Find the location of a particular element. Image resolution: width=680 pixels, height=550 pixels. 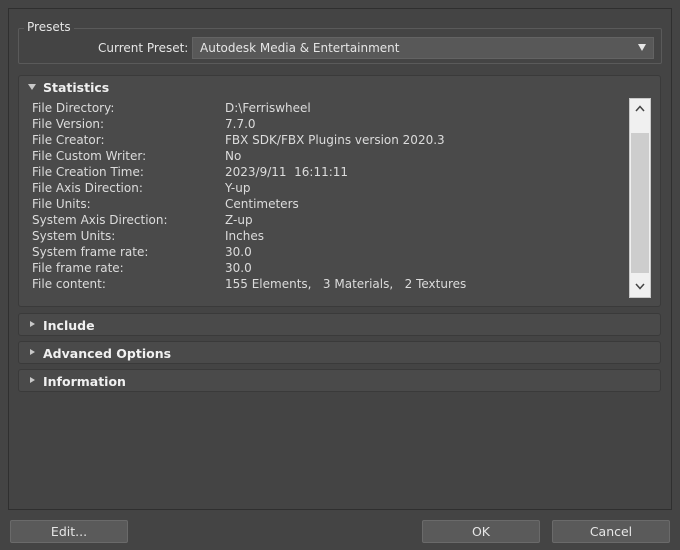

information-rollout-header: Information is located at coordinates (339, 381).